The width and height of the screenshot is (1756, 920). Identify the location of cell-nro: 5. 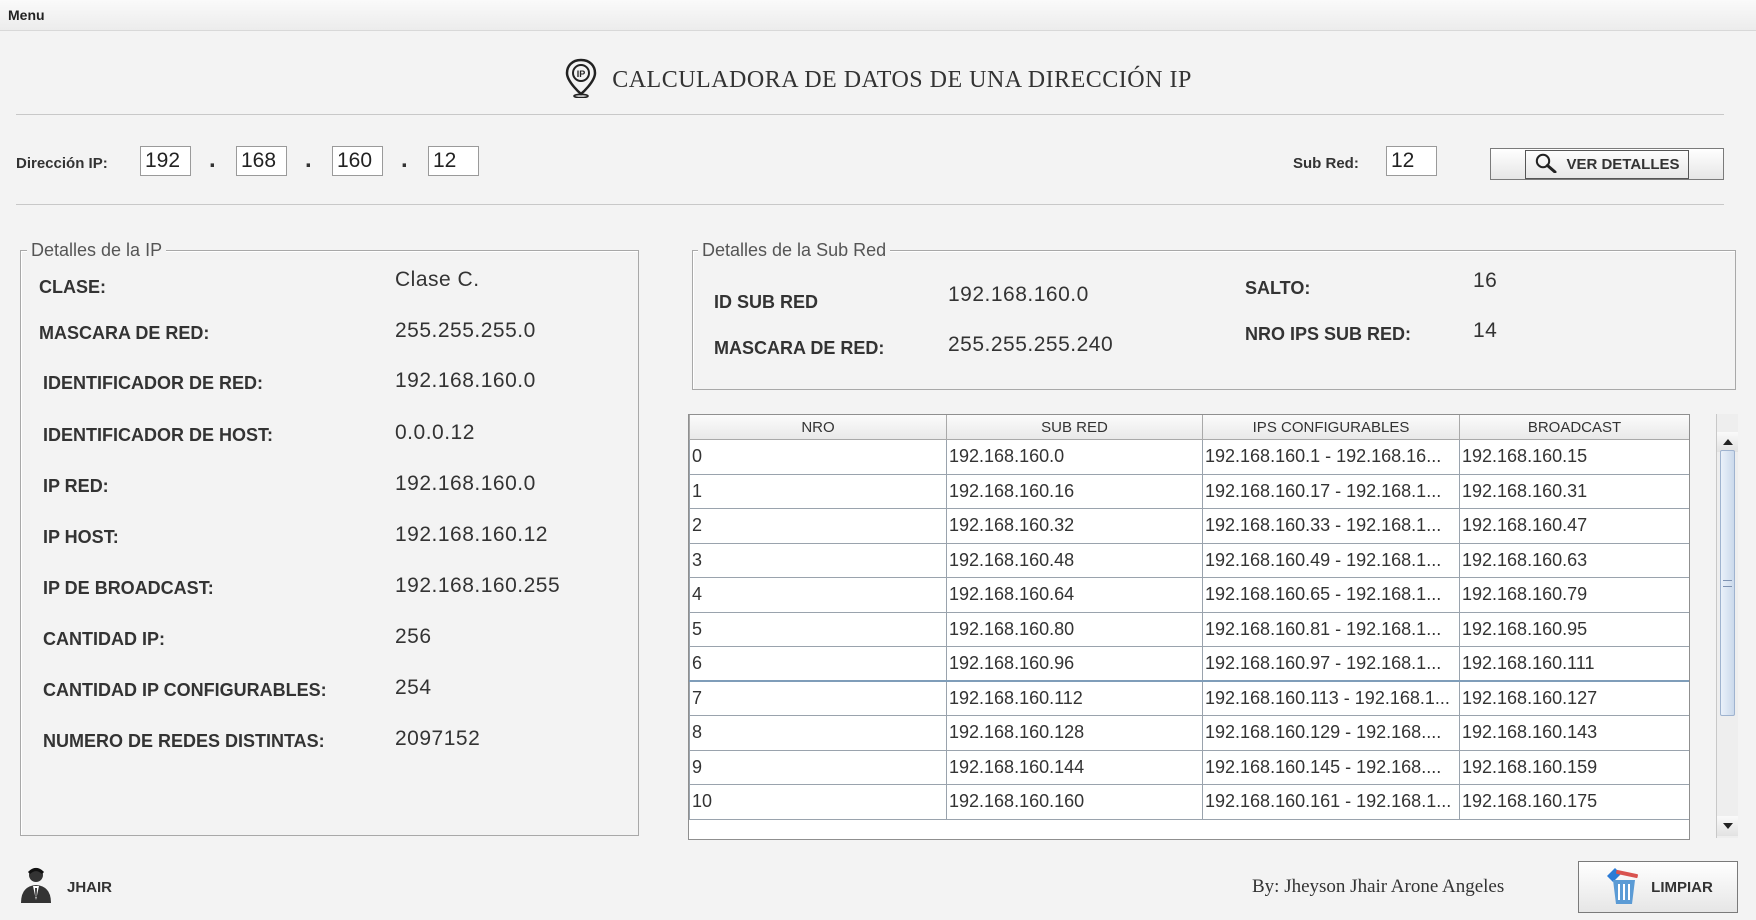
(818, 629).